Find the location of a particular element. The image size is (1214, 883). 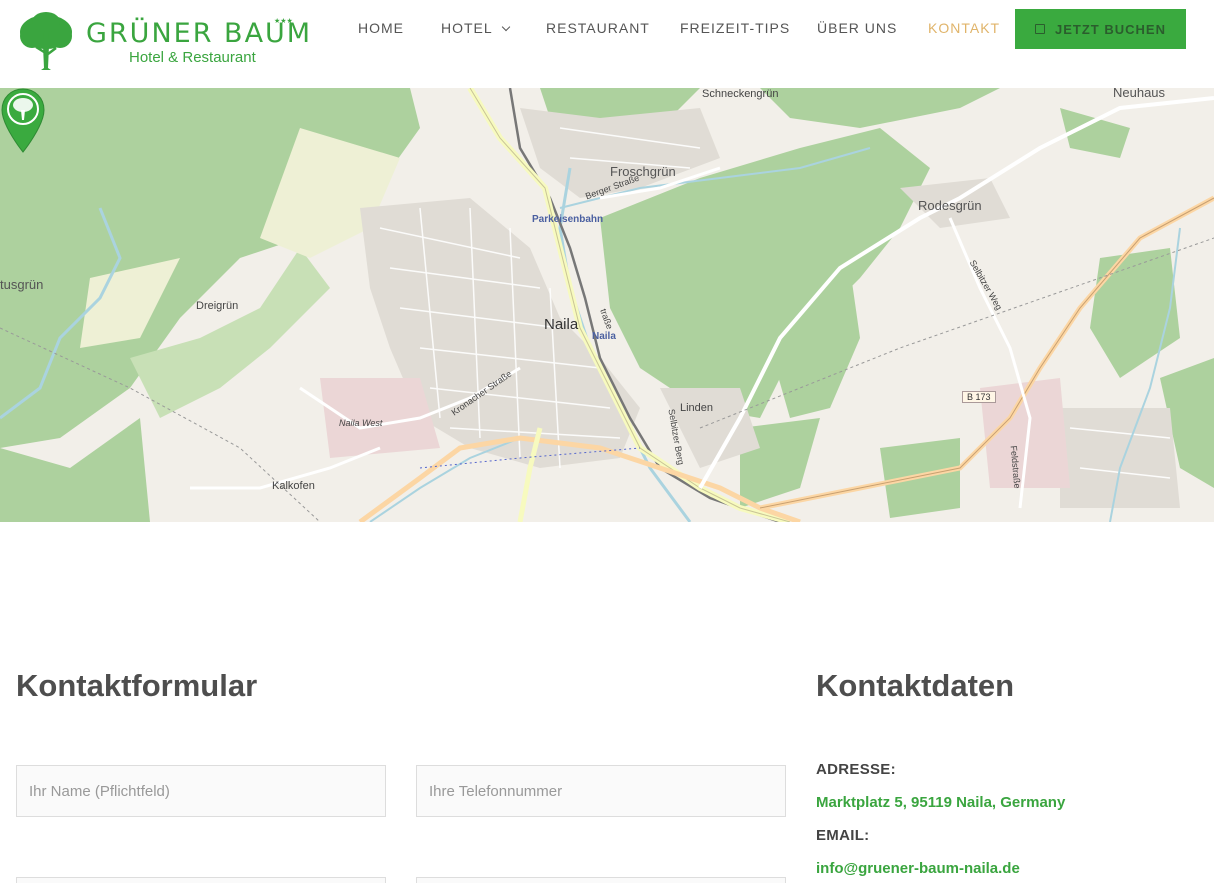

nav-freizeit-tips: FREIZEIT-TIPS is located at coordinates (735, 28).